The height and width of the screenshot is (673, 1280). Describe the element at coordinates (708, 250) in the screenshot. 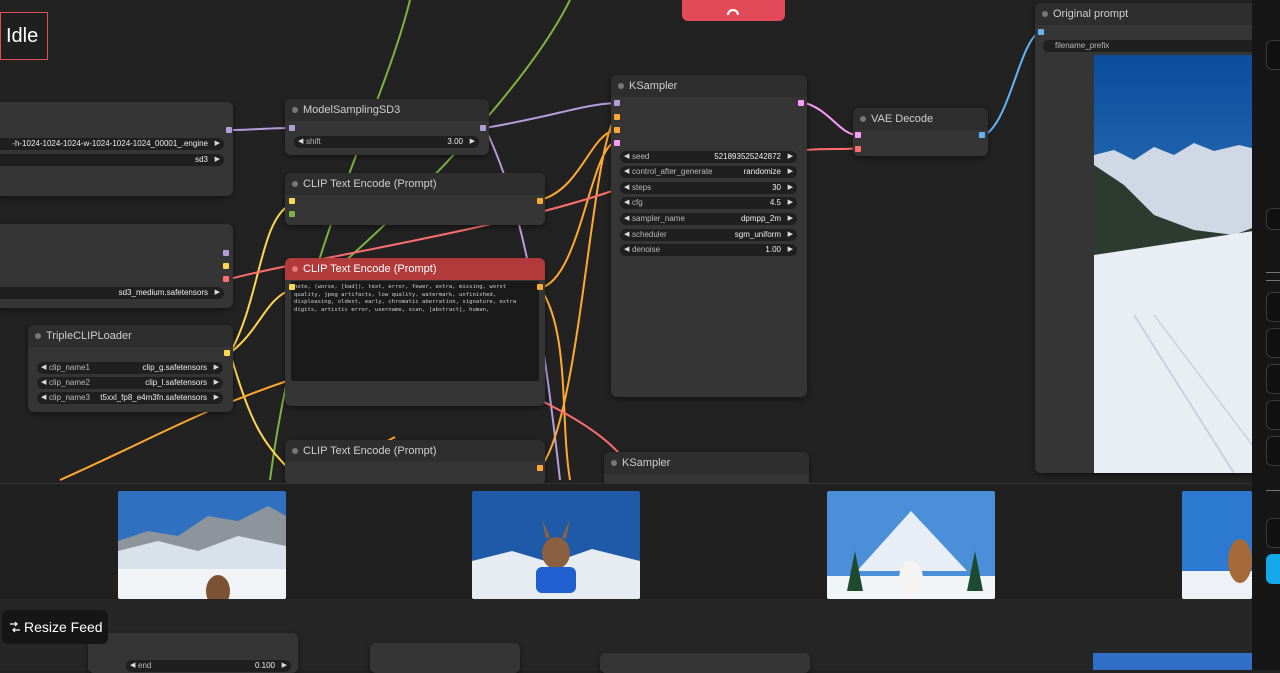

I see `widget-denoise: ◀ denoise 1.00 ▶` at that location.